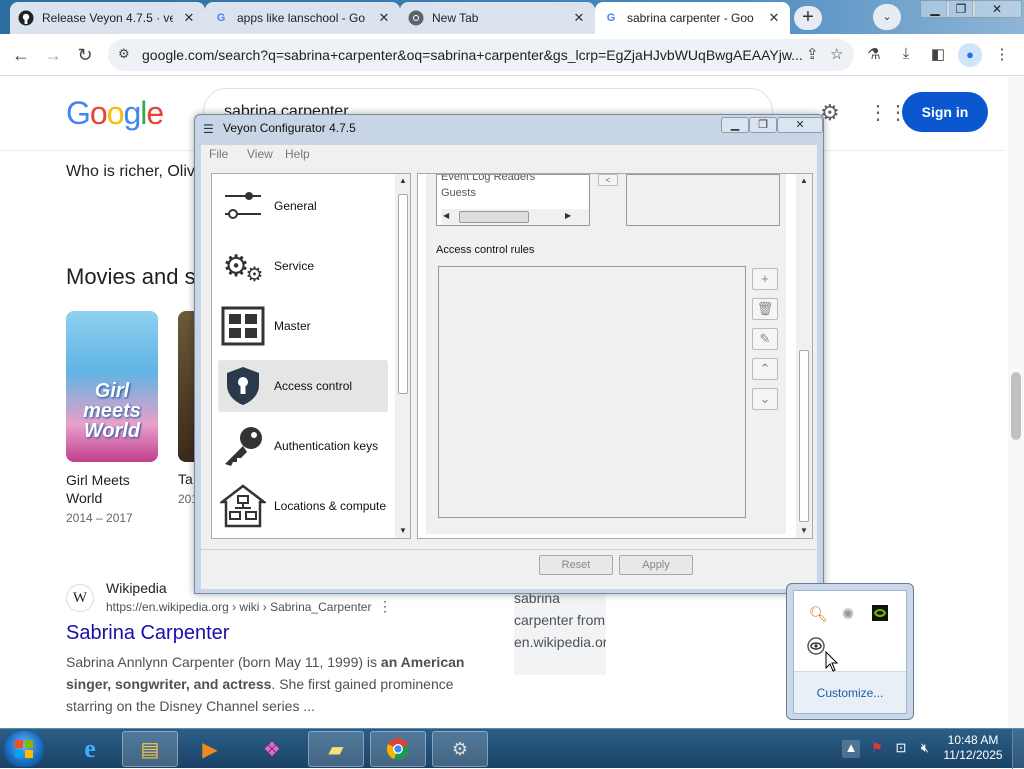  What do you see at coordinates (302, 18) in the screenshot?
I see `tab-lanschool: G apps like lanschool - Go ✕` at bounding box center [302, 18].